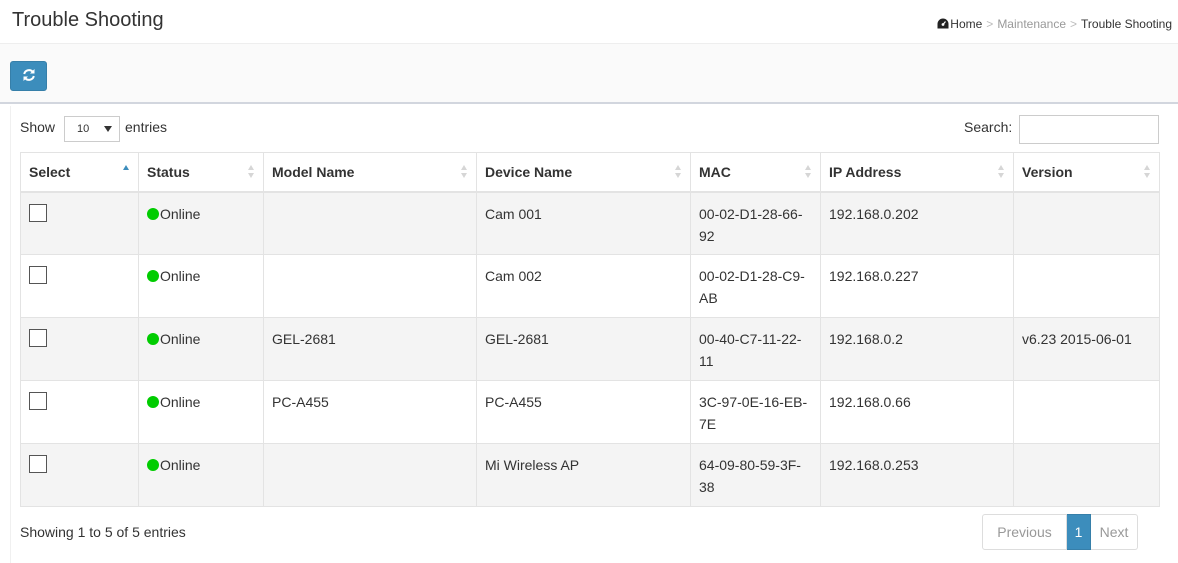 The height and width of the screenshot is (563, 1178). I want to click on column-header-select: Select, so click(79, 172).